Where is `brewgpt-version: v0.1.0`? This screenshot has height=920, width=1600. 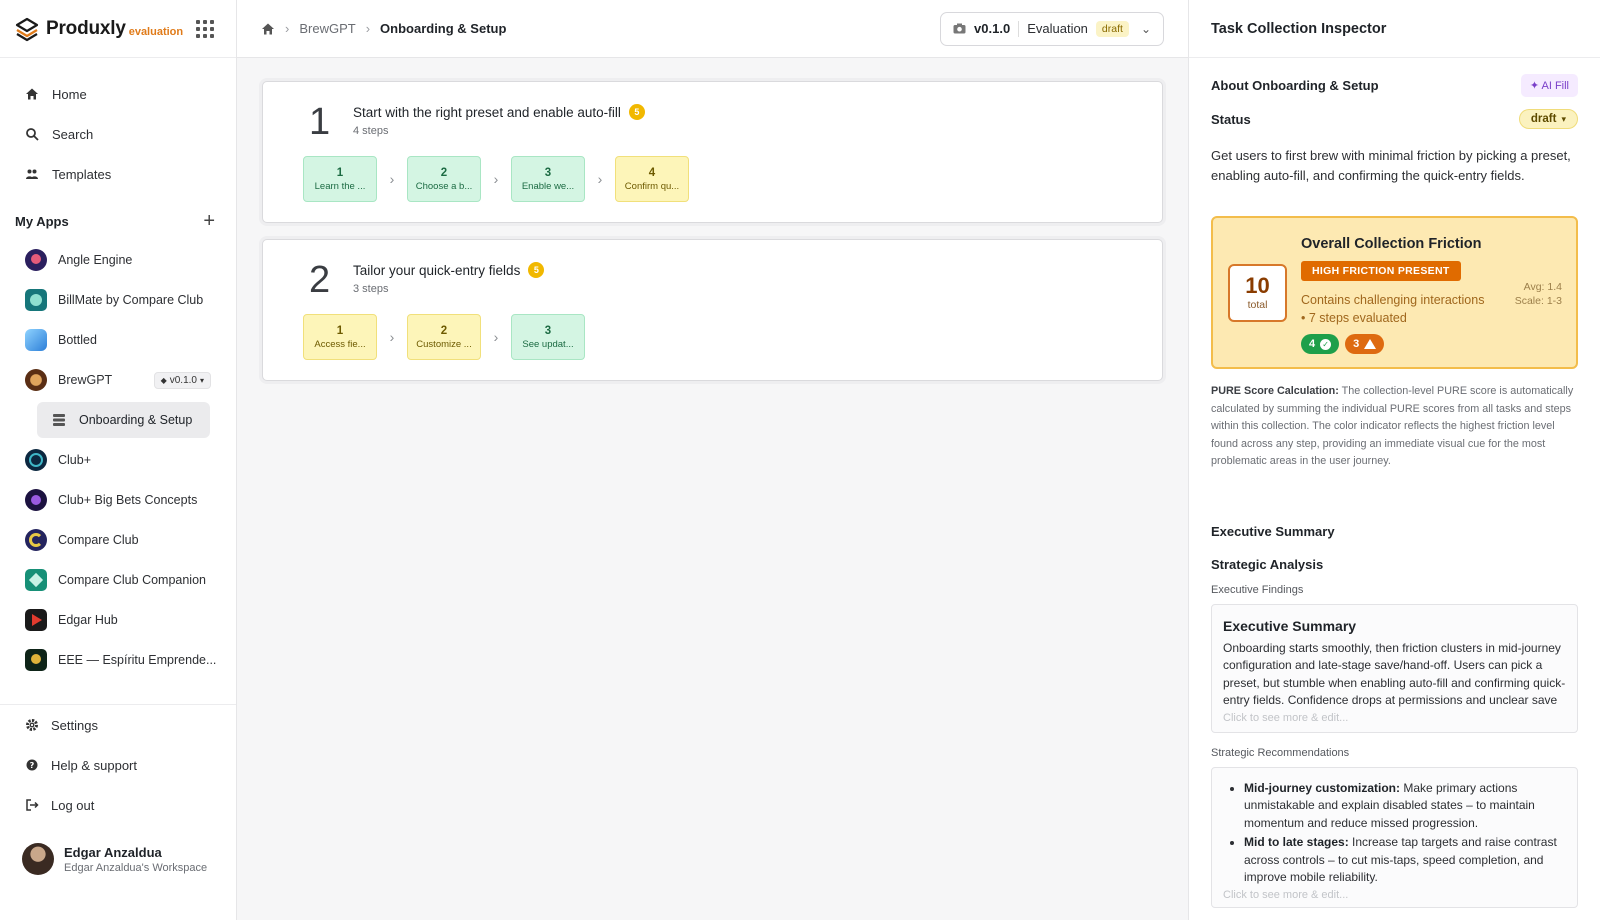
brewgpt-version: v0.1.0 is located at coordinates (183, 380).